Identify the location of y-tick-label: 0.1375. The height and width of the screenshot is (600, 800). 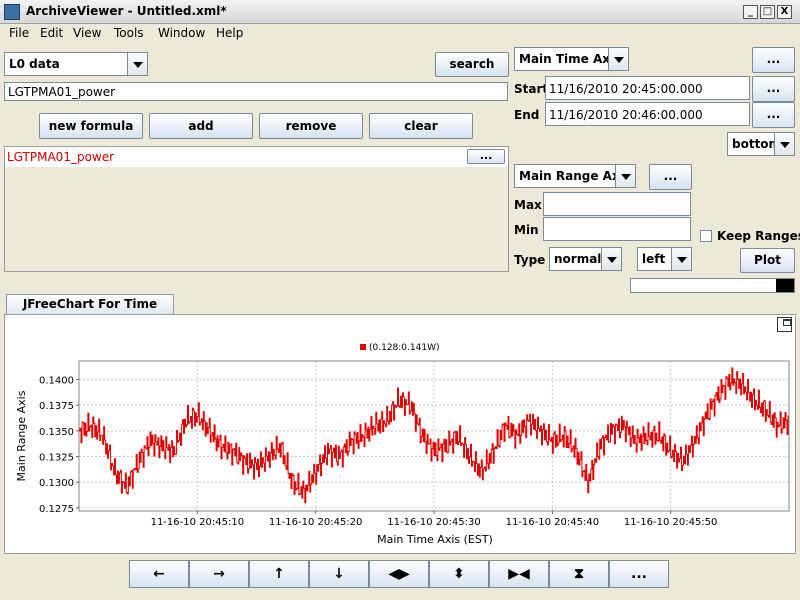
(56, 406).